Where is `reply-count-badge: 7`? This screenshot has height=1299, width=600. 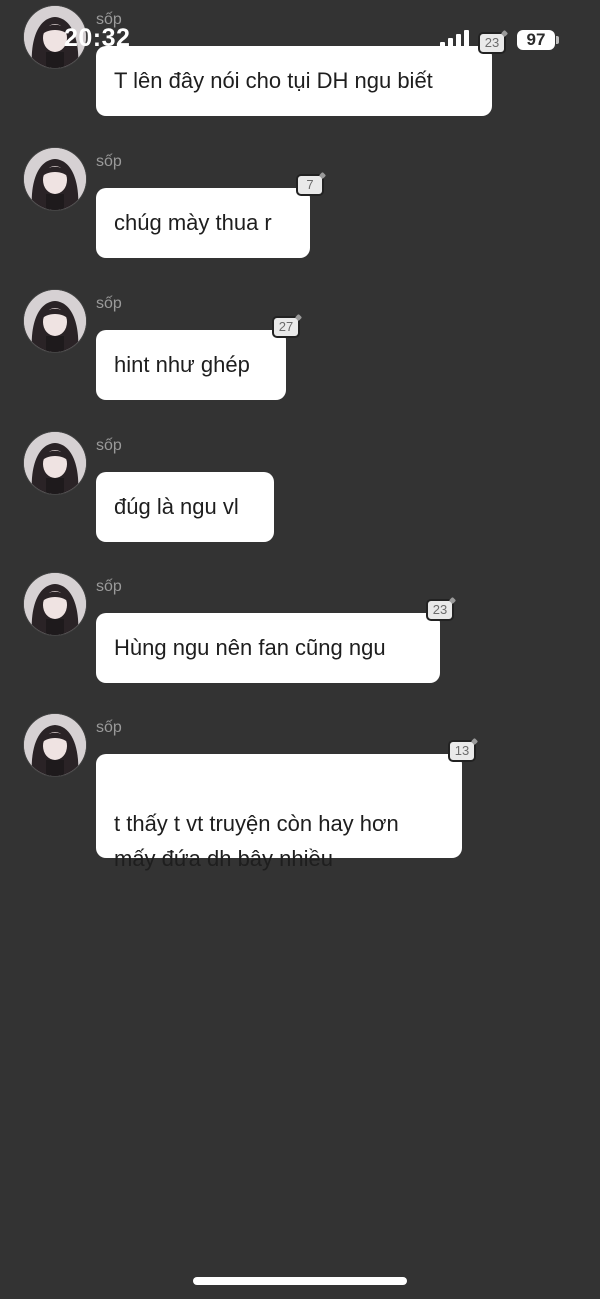 reply-count-badge: 7 is located at coordinates (310, 185).